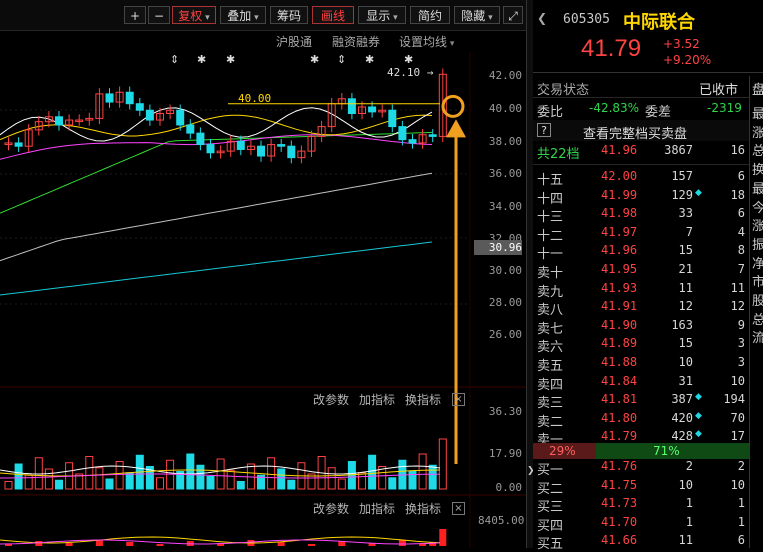 The height and width of the screenshot is (552, 763). I want to click on trade-status-value: 已收市, so click(719, 90).